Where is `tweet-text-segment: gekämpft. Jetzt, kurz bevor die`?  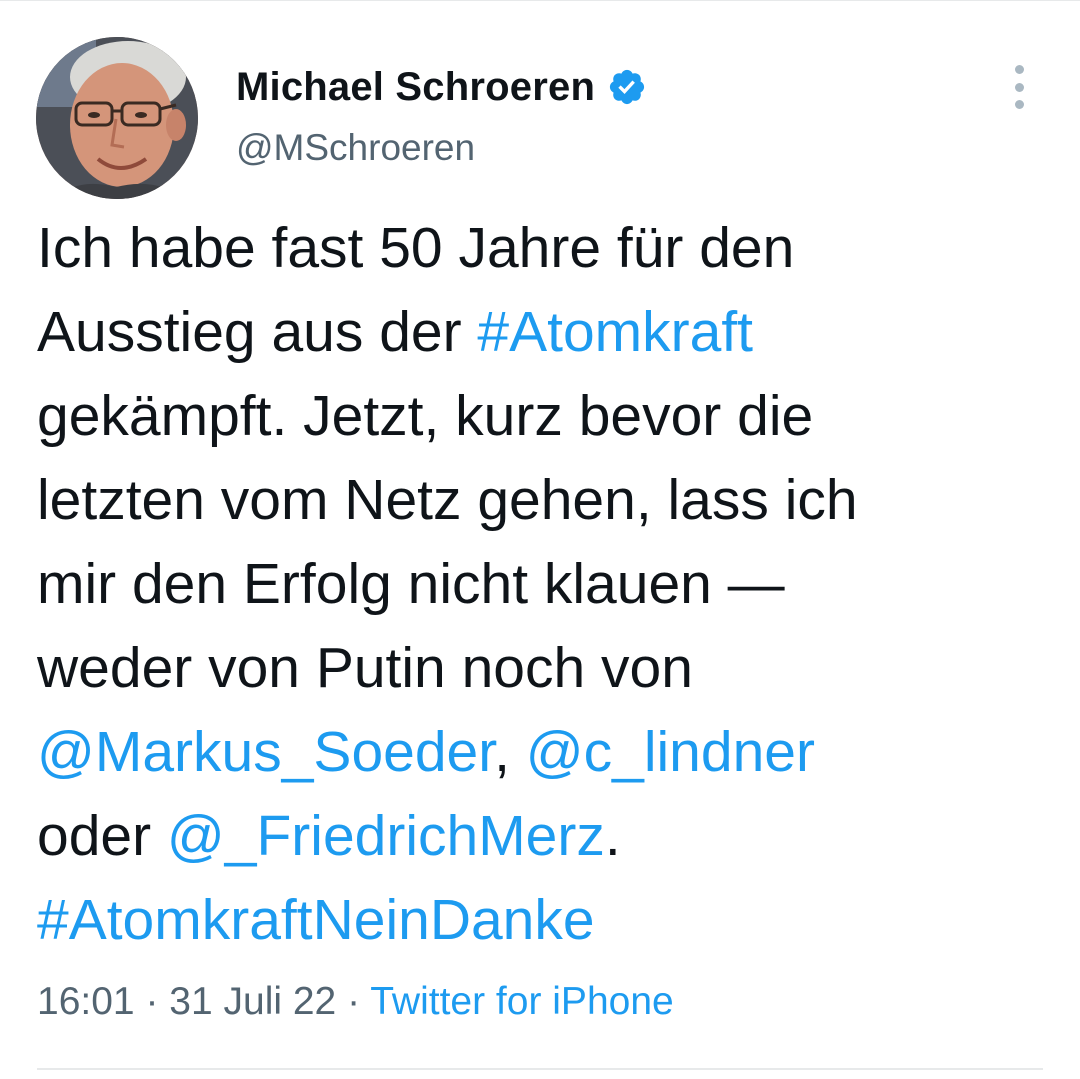
tweet-text-segment: gekämpft. Jetzt, kurz bevor die is located at coordinates (425, 416).